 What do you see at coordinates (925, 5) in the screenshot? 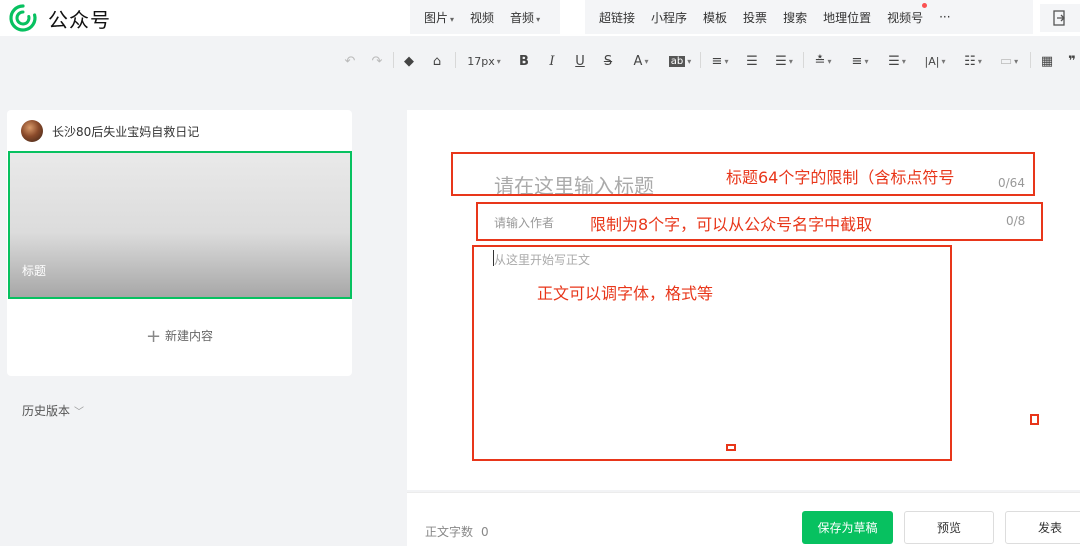
I see `notification-dot` at bounding box center [925, 5].